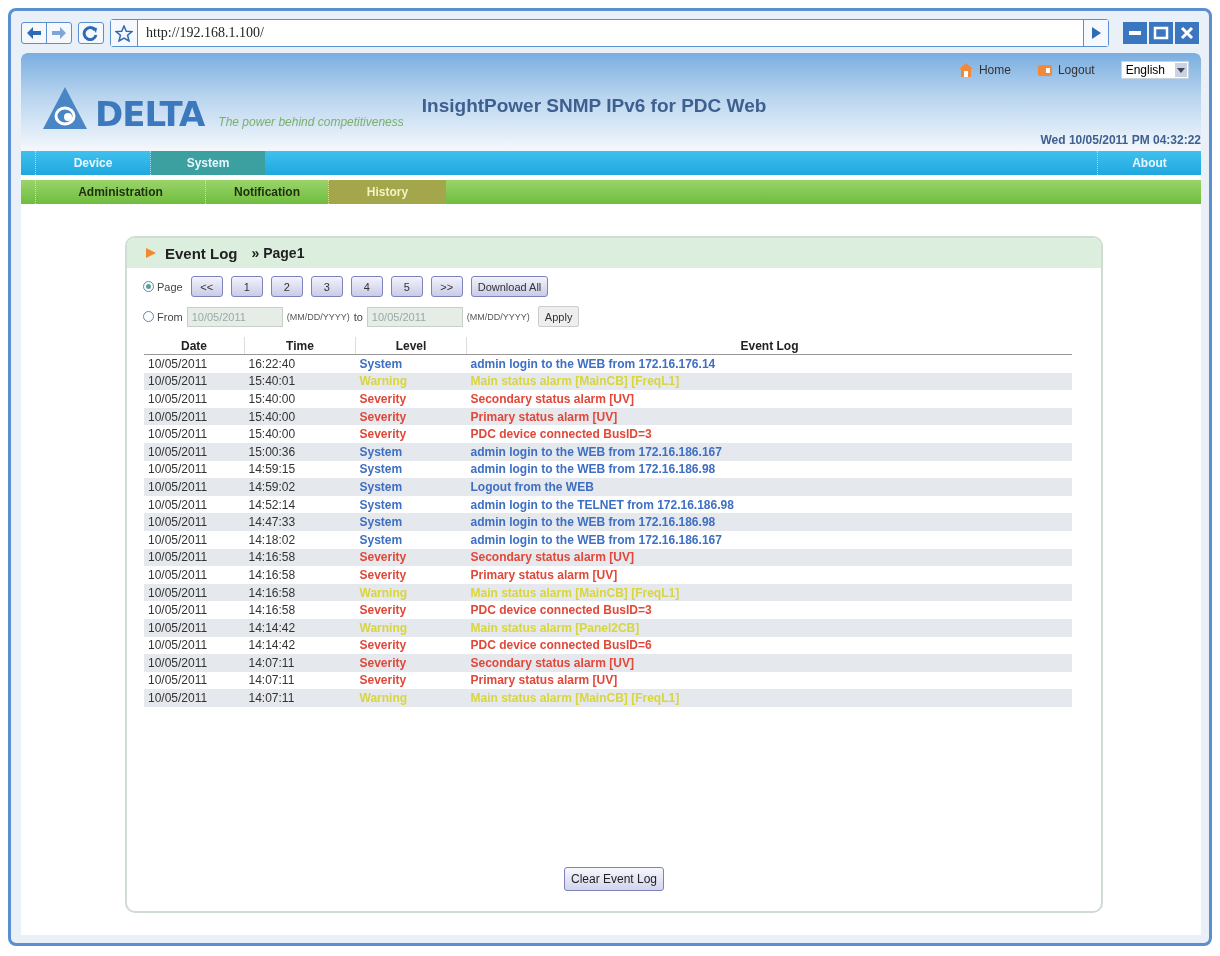 The height and width of the screenshot is (956, 1220). Describe the element at coordinates (614, 879) in the screenshot. I see `clear-event-log-button: Clear Event Log` at that location.